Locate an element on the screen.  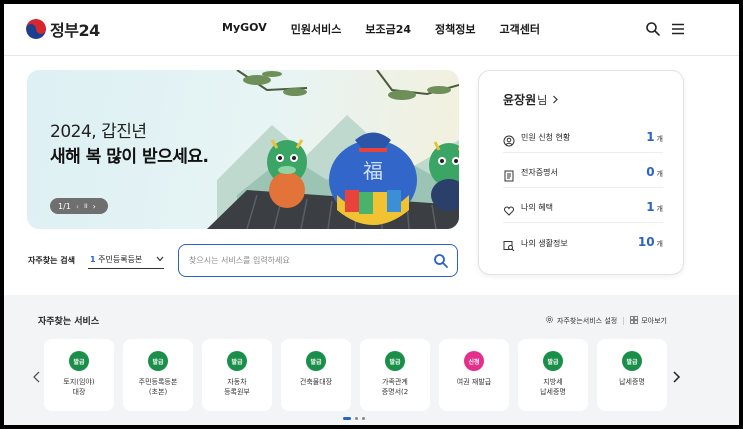
search-icon is located at coordinates (653, 29).